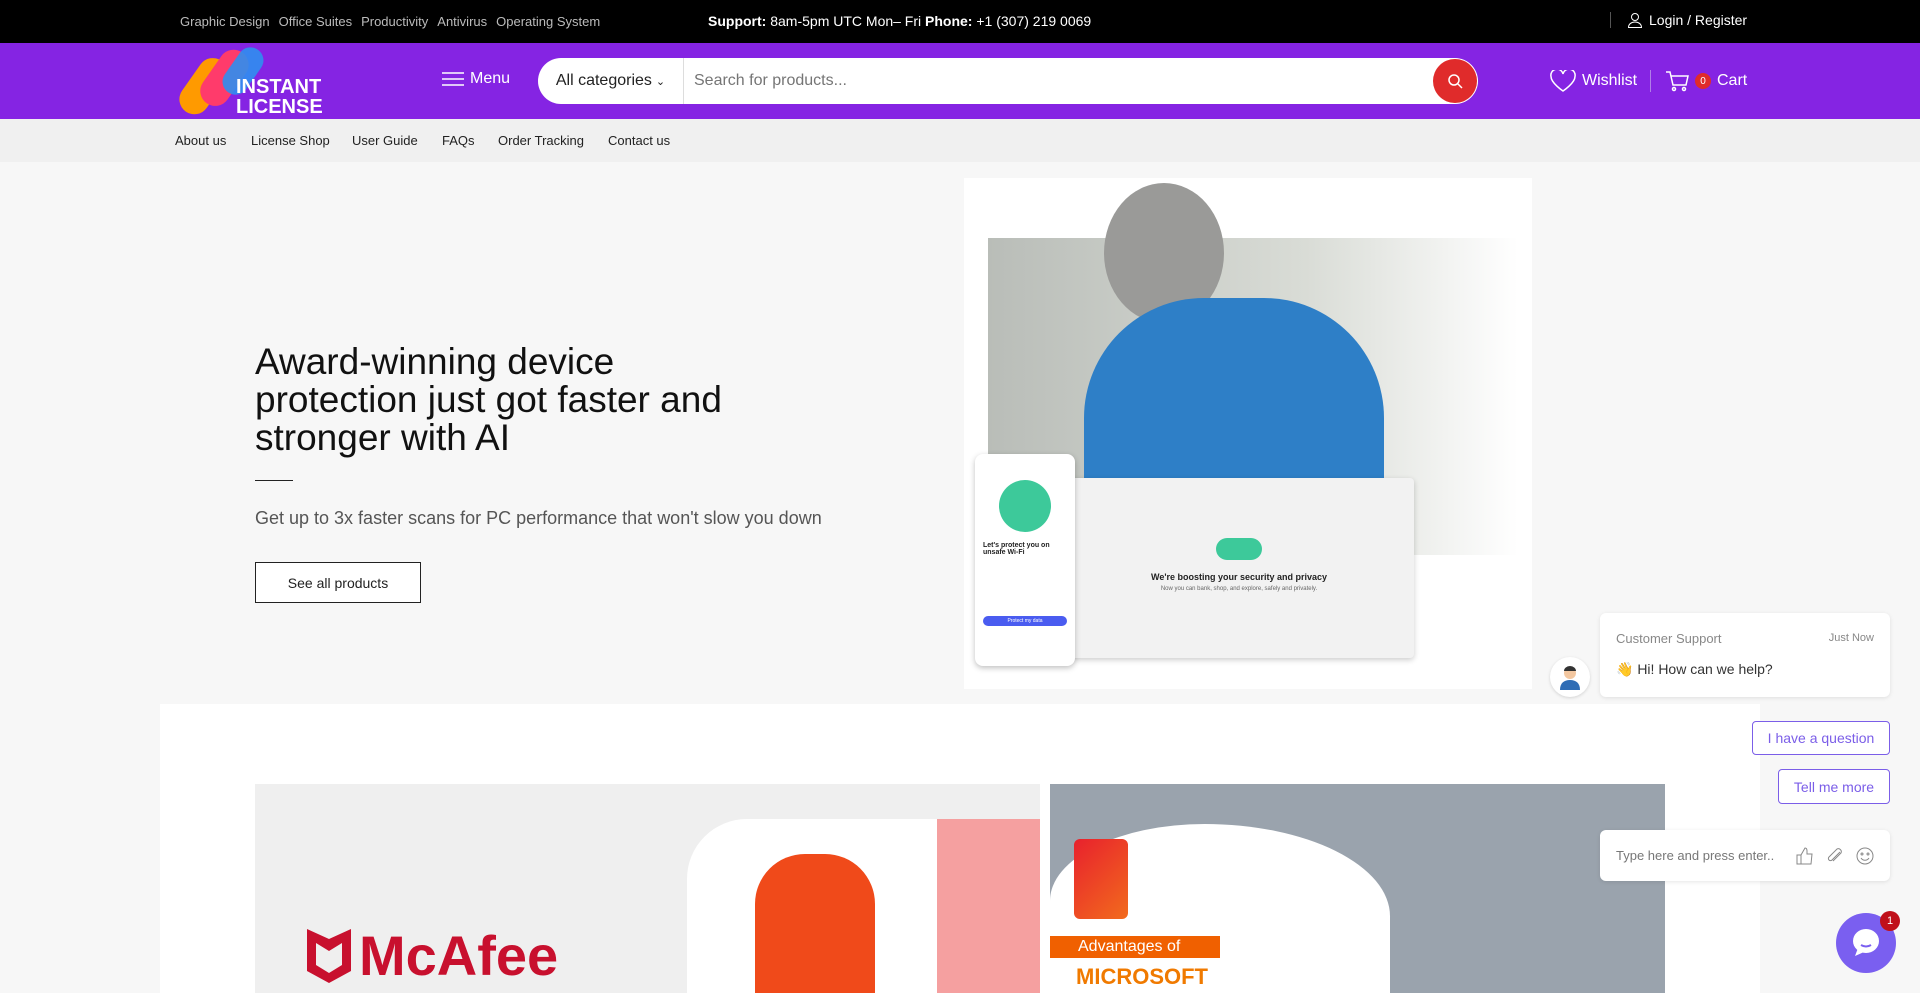 The width and height of the screenshot is (1920, 993). I want to click on chat-input: Type here and press enter.., so click(1745, 855).